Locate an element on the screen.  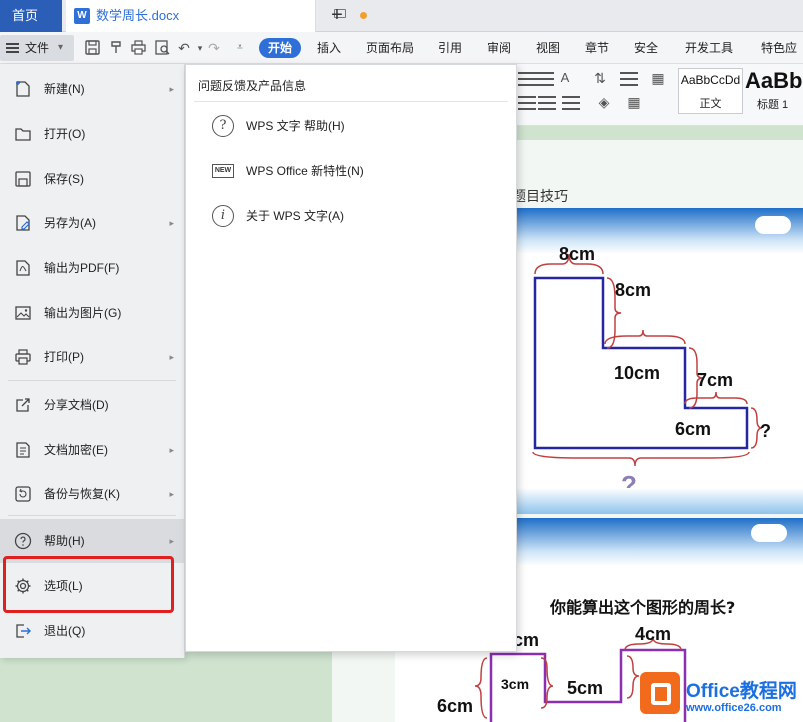
format-painter-icon is located at coordinates (116, 48).